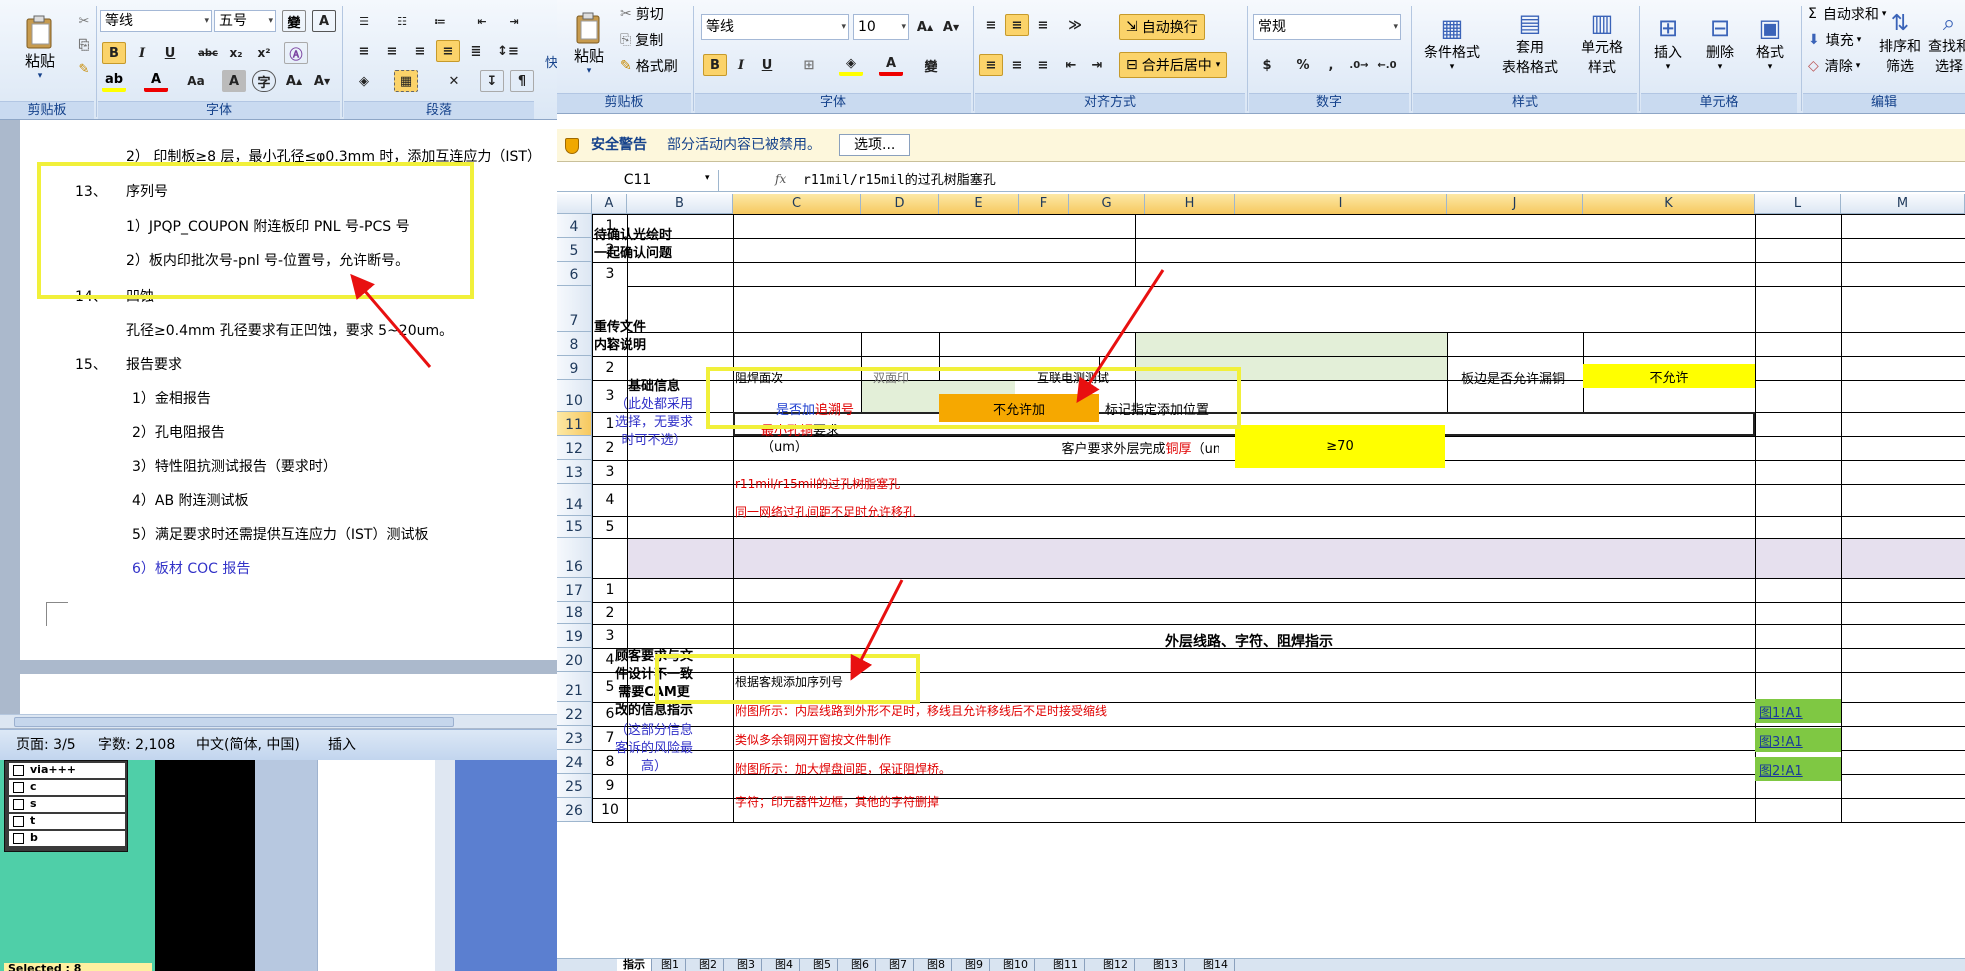 The image size is (1965, 971). Describe the element at coordinates (142, 53) in the screenshot. I see `italic-icon: I` at that location.